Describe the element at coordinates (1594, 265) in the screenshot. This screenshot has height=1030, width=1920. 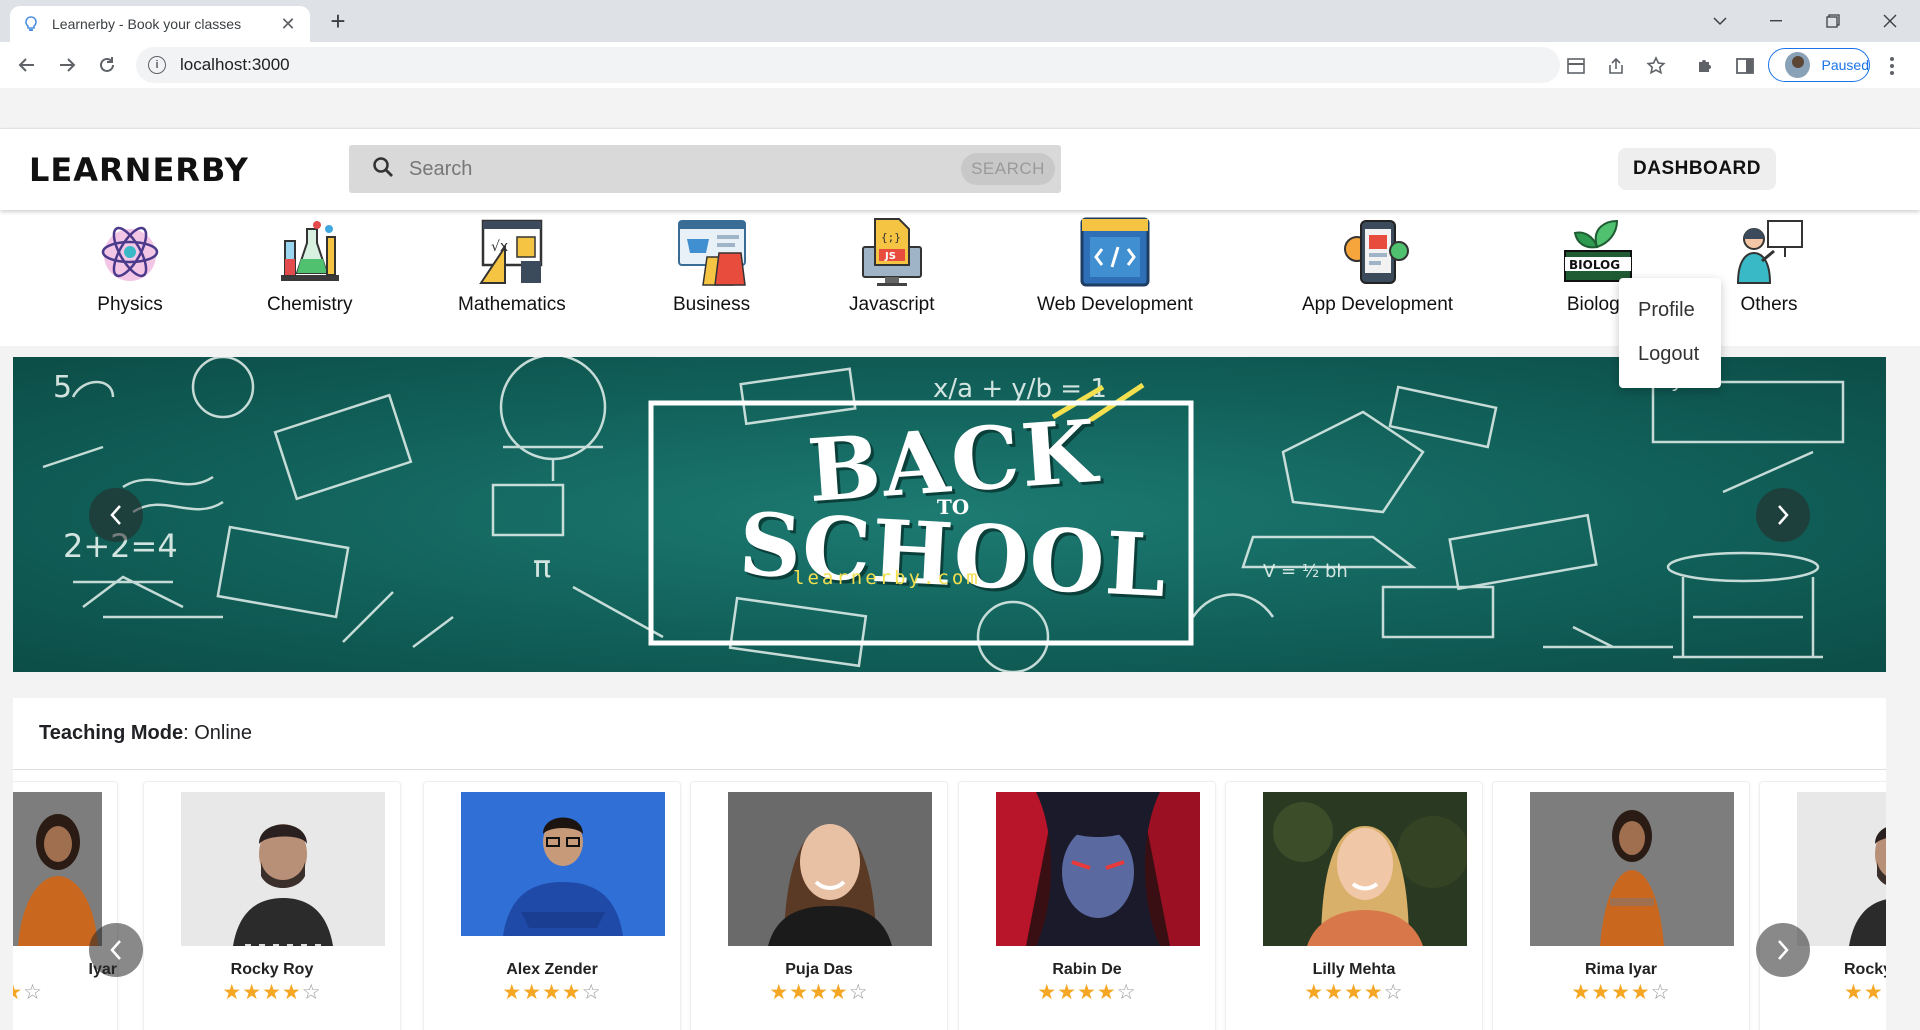
I see `svg-text: BIOLOG` at that location.